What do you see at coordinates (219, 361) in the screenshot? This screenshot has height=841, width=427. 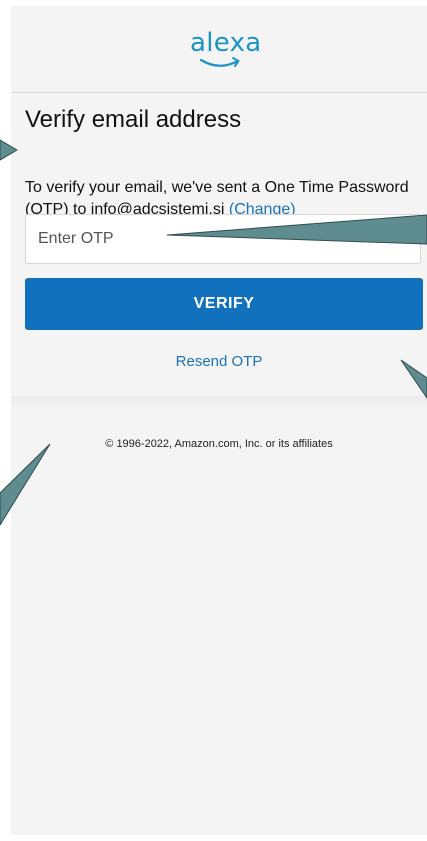 I see `resend-otp-link: Resend OTP` at bounding box center [219, 361].